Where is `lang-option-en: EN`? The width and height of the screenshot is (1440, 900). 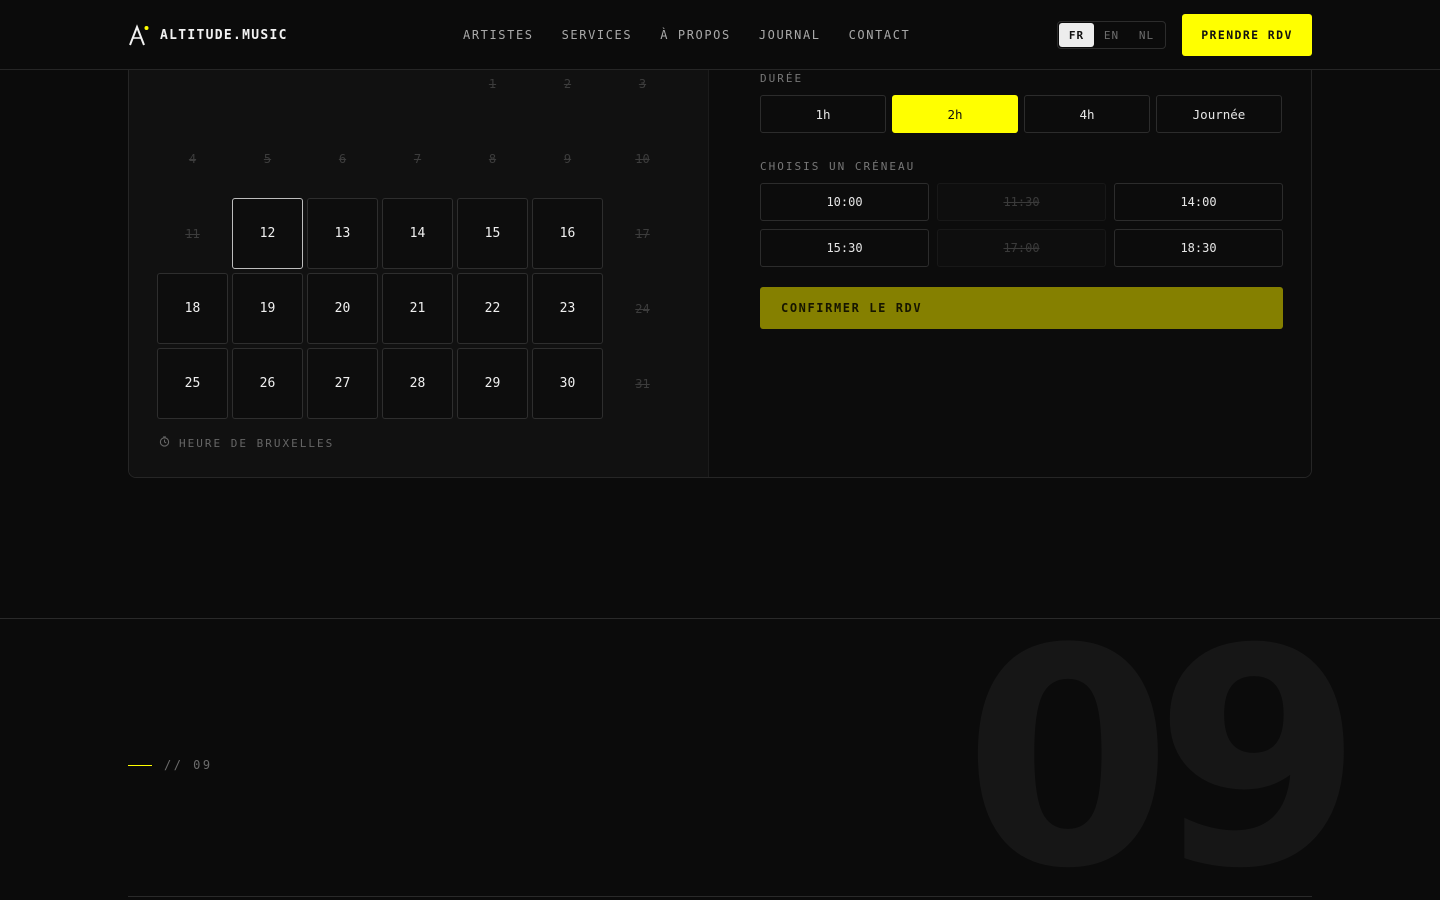
lang-option-en: EN is located at coordinates (1111, 35).